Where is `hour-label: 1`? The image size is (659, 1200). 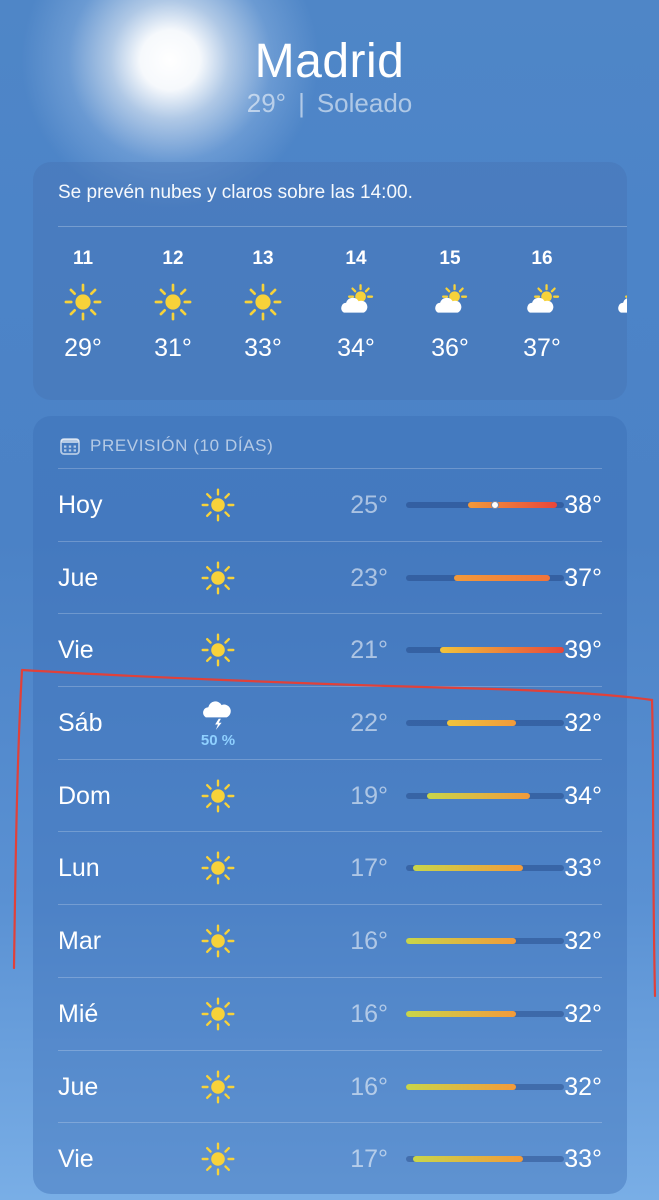 hour-label: 1 is located at coordinates (612, 261).